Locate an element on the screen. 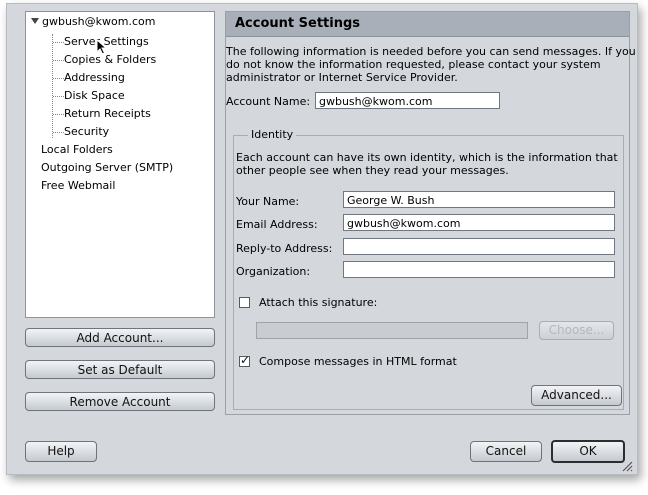 This screenshot has height=495, width=648. tree-item-label: Free Webmail is located at coordinates (78, 185).